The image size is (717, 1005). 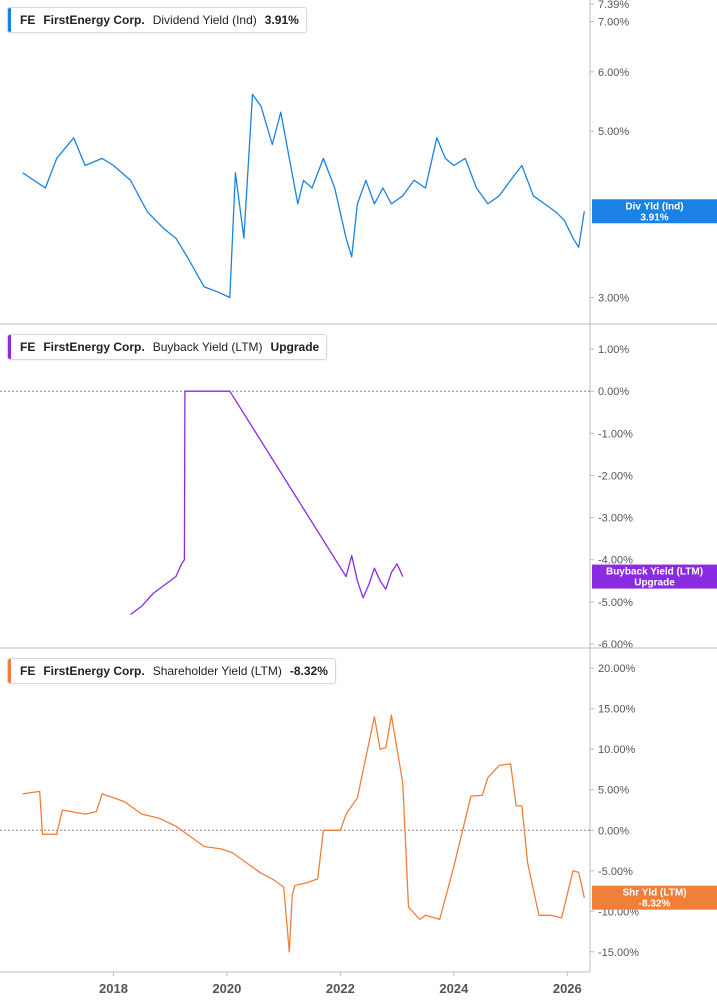 I want to click on y-tick-label: 20.00%, so click(x=617, y=669).